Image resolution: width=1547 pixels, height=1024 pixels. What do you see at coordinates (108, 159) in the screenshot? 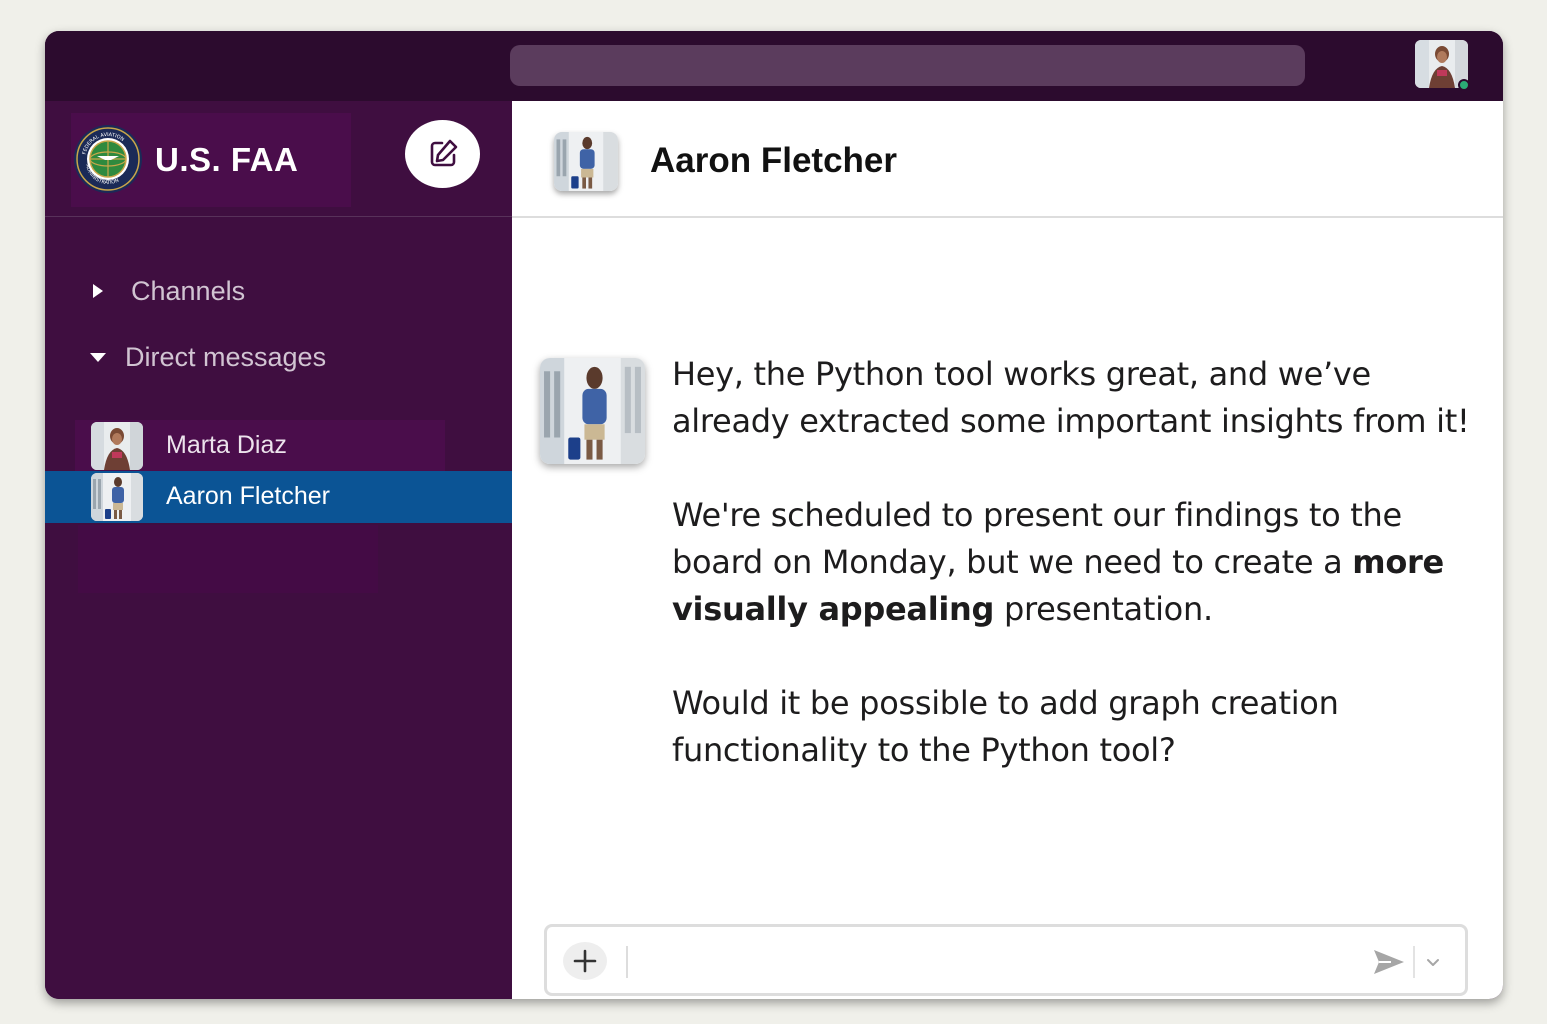
I see `faa-seal-icon: FEDERAL AVIATION ADMINISTRATION` at bounding box center [108, 159].